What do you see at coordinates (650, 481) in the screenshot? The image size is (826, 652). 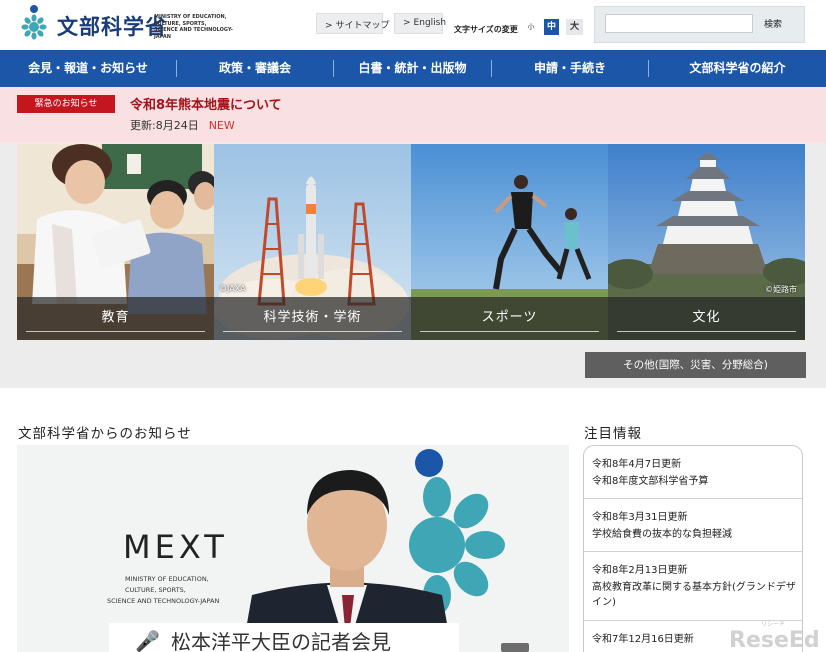 I see `attention-item-text: 令和8年度文部科学省予算` at bounding box center [650, 481].